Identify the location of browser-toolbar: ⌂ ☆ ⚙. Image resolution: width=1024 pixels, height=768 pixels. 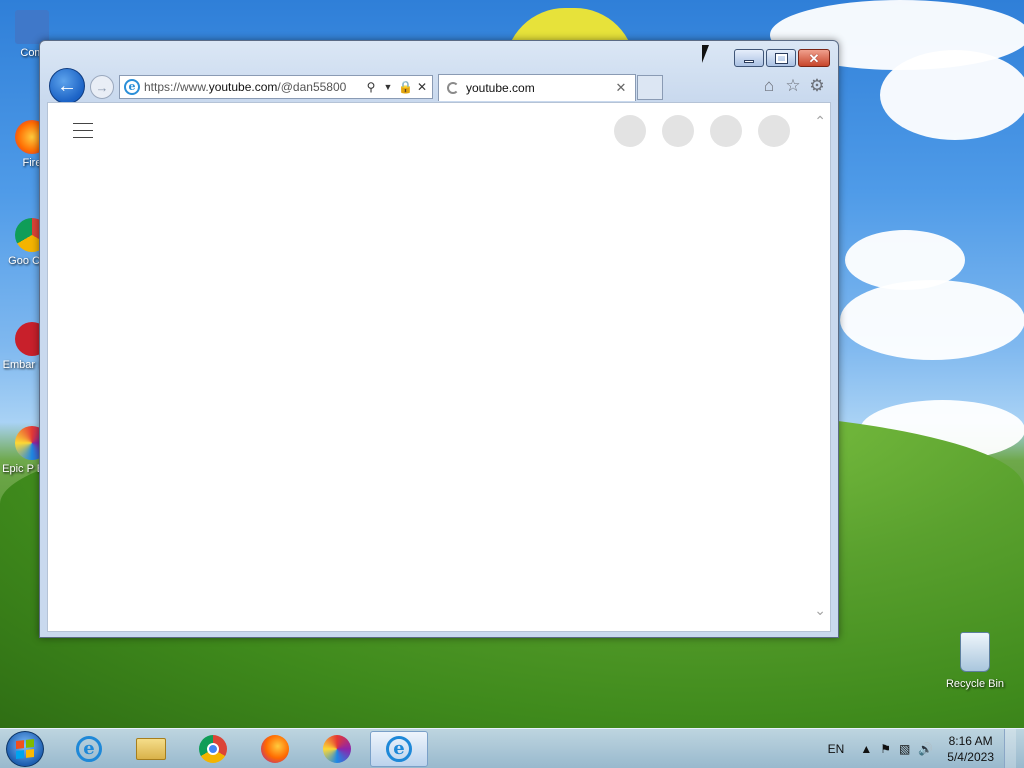
(793, 86).